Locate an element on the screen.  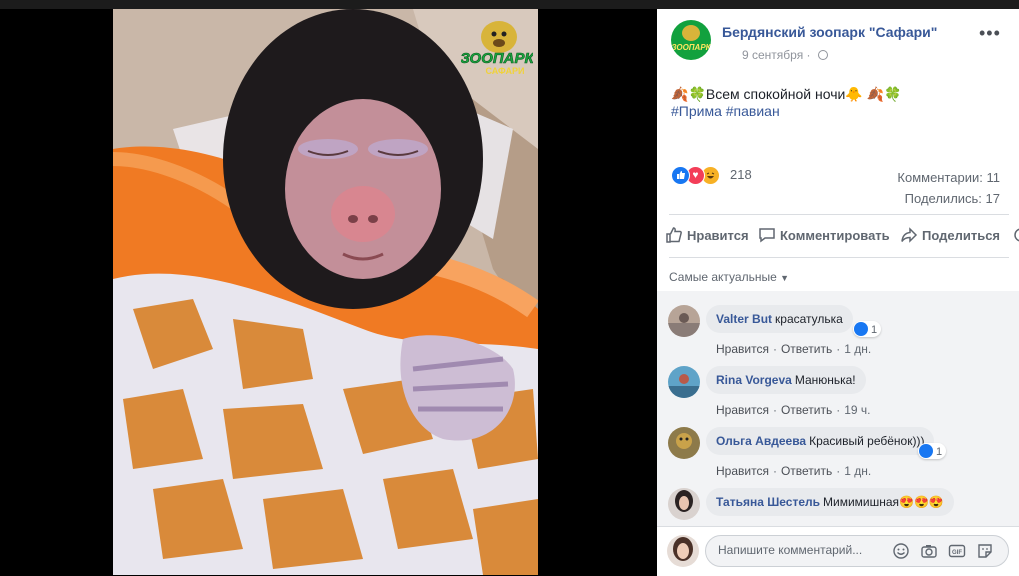
page-name-link: Бердянский зоопарк "Сафари" is located at coordinates (829, 32).